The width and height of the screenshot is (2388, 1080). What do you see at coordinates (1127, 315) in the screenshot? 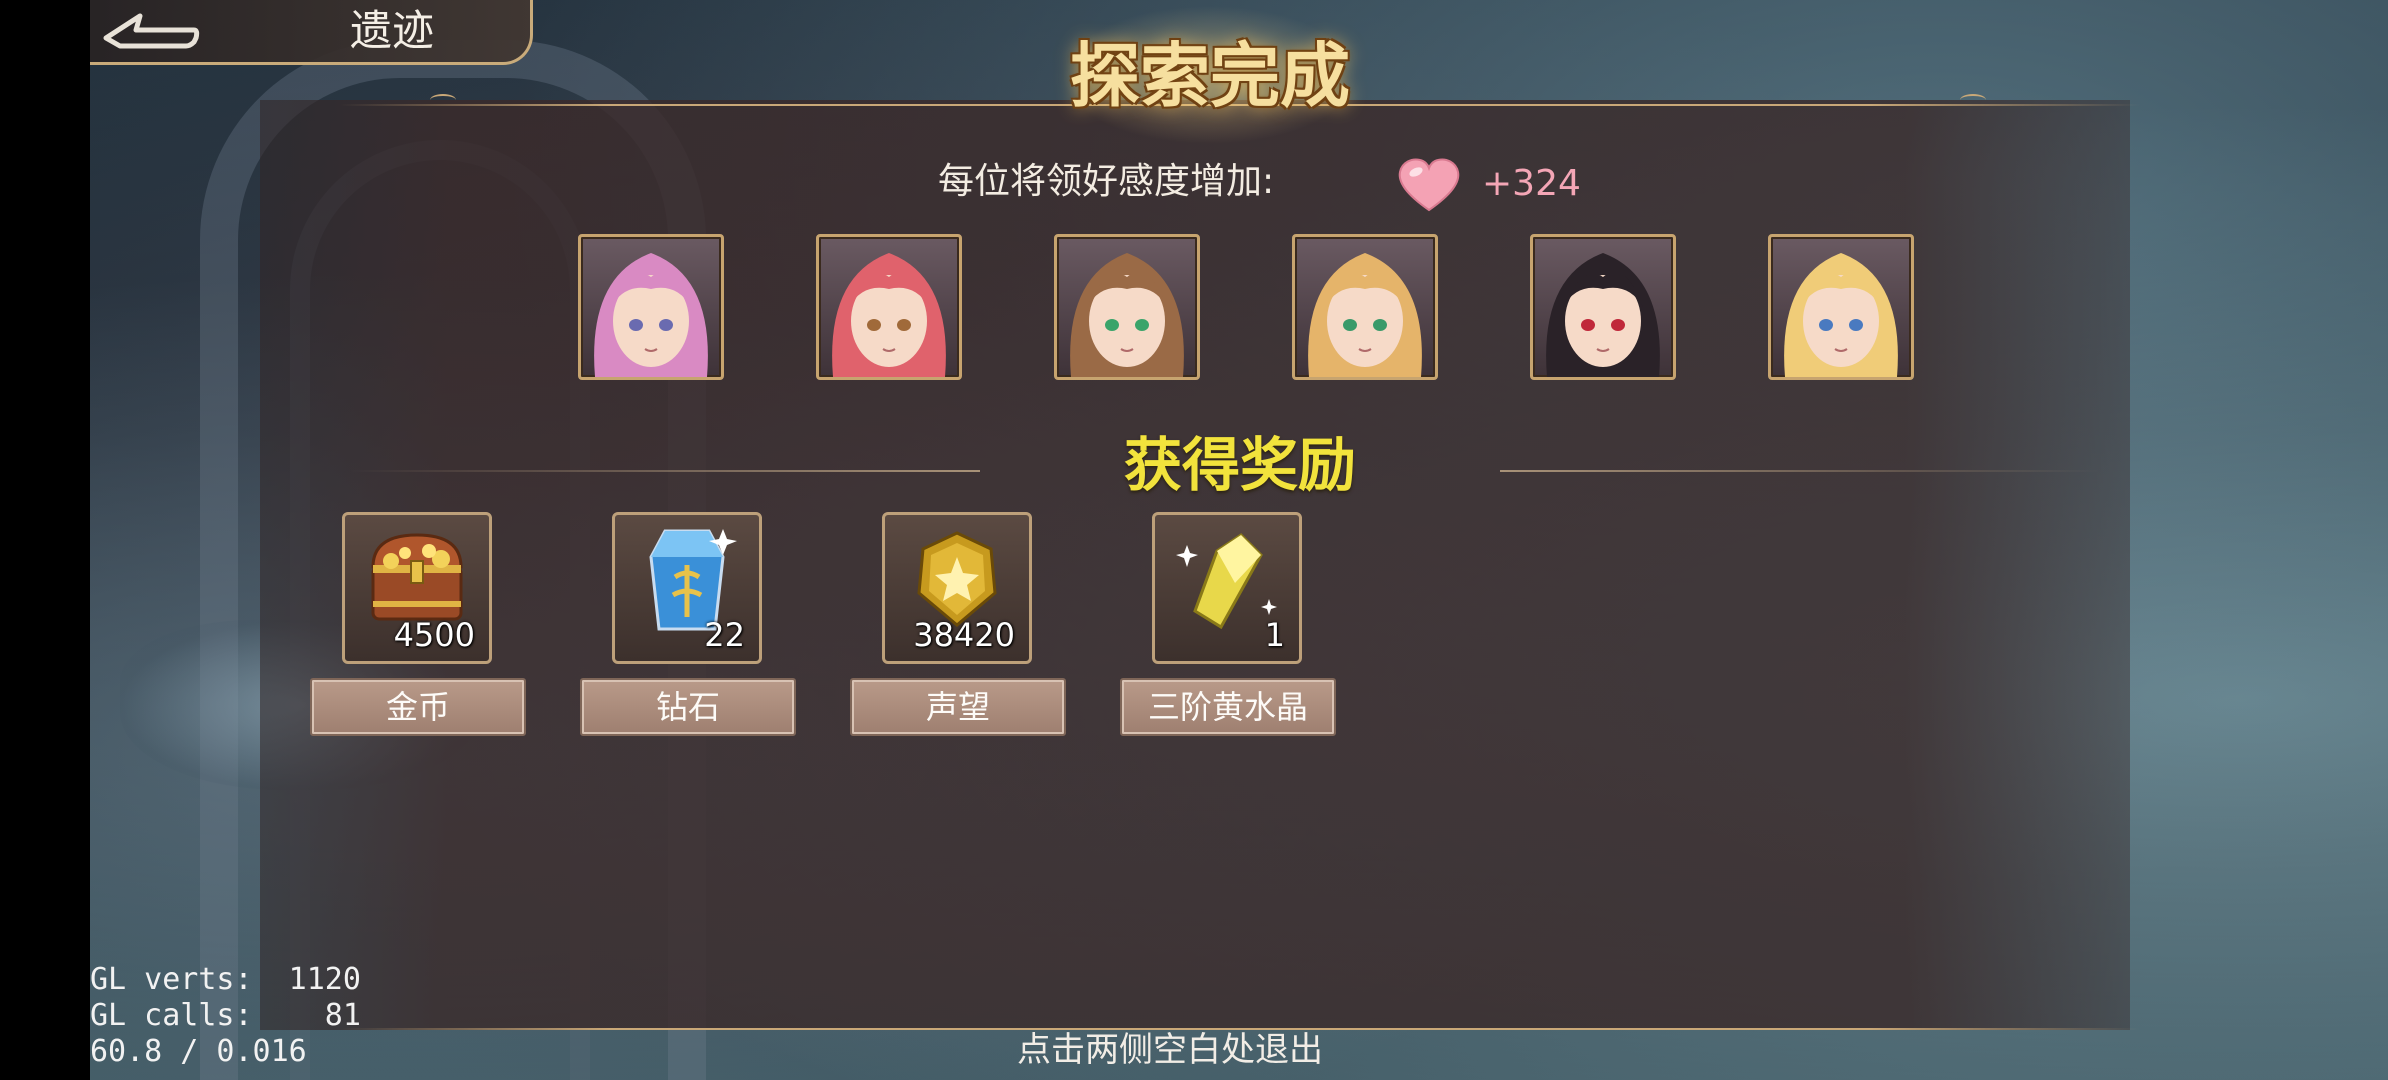
I see `hero-brown-hair-art` at bounding box center [1127, 315].